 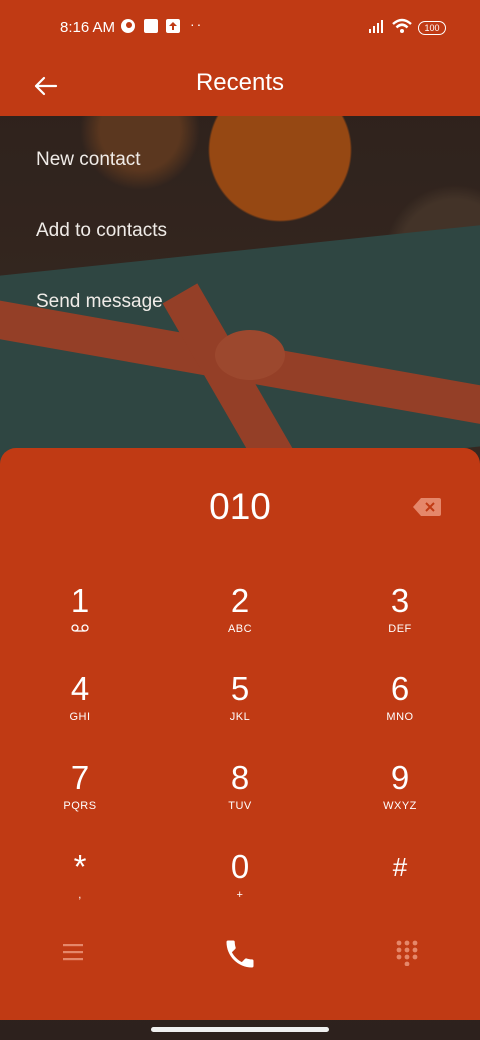 What do you see at coordinates (376, 26) in the screenshot?
I see `signal-icon` at bounding box center [376, 26].